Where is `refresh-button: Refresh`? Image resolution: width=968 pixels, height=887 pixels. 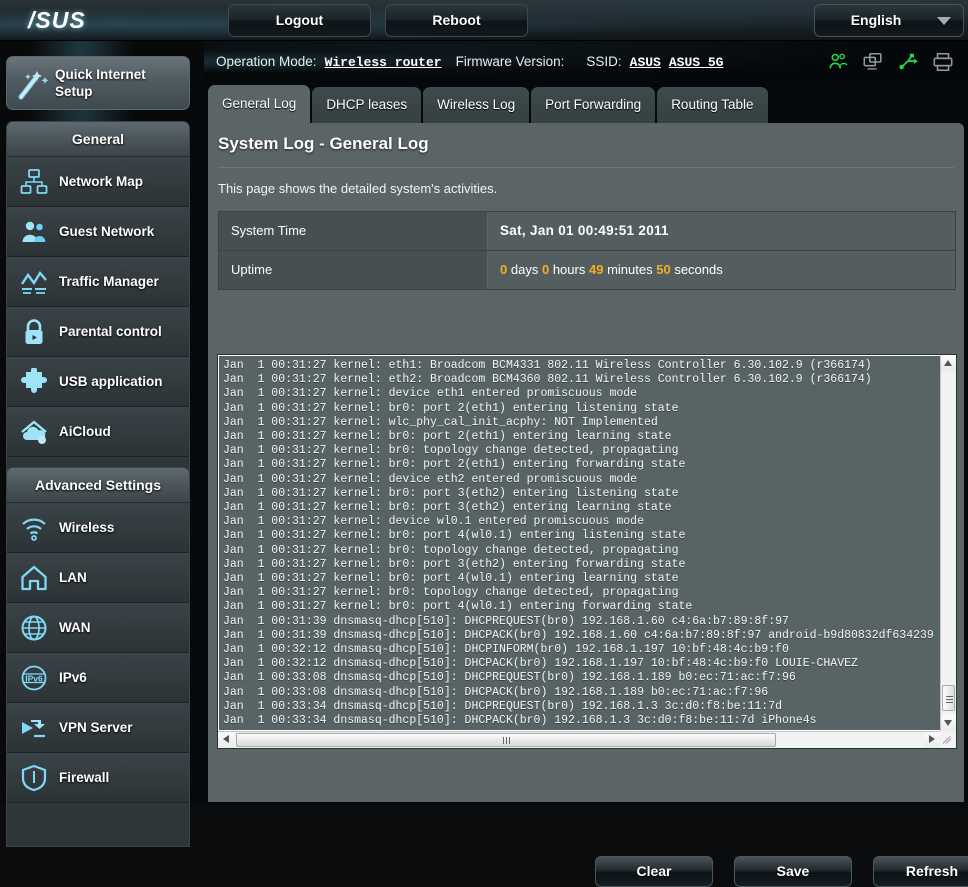 refresh-button: Refresh is located at coordinates (920, 871).